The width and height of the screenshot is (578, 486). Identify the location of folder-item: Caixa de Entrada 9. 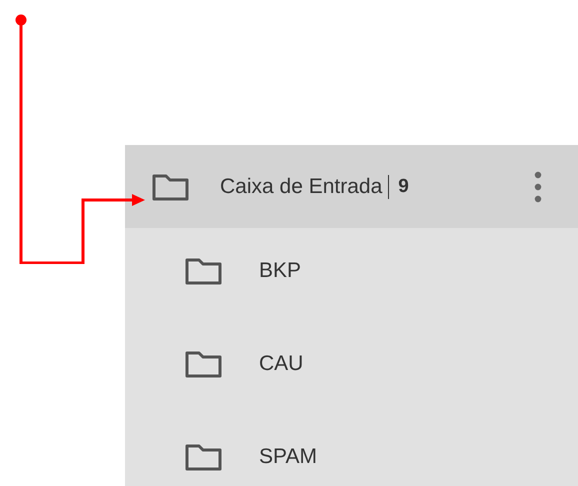
(351, 186).